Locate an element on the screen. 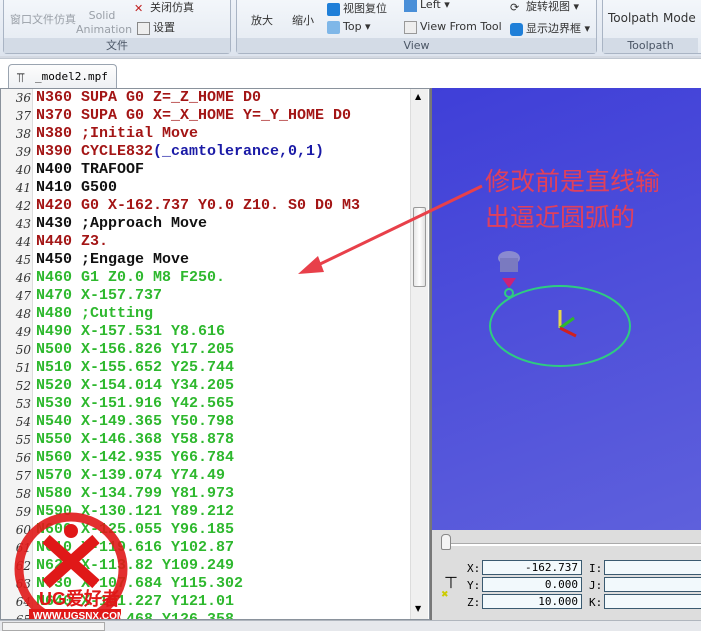  scroll-down-icon: ▼ is located at coordinates (418, 608).